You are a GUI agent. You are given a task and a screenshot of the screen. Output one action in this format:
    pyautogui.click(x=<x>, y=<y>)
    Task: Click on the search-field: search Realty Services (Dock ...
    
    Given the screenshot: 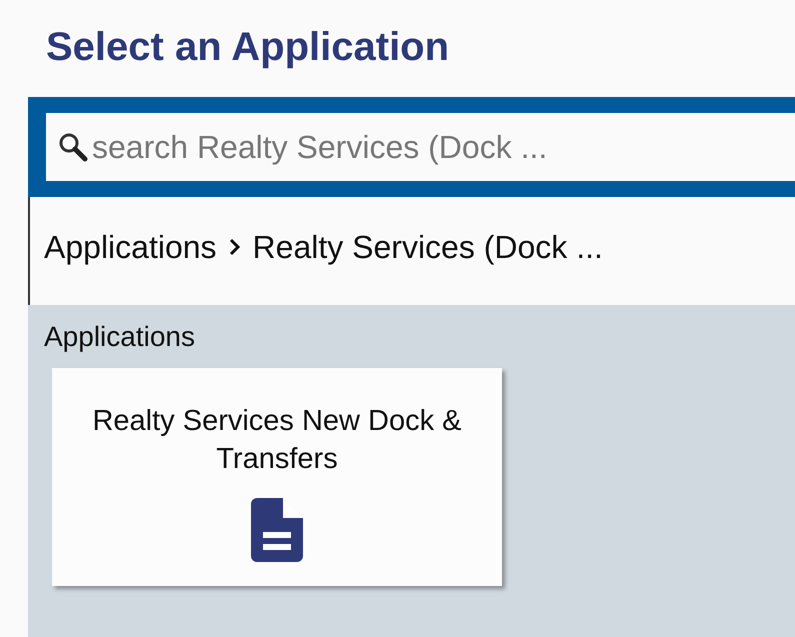 What is the action you would take?
    pyautogui.click(x=420, y=147)
    